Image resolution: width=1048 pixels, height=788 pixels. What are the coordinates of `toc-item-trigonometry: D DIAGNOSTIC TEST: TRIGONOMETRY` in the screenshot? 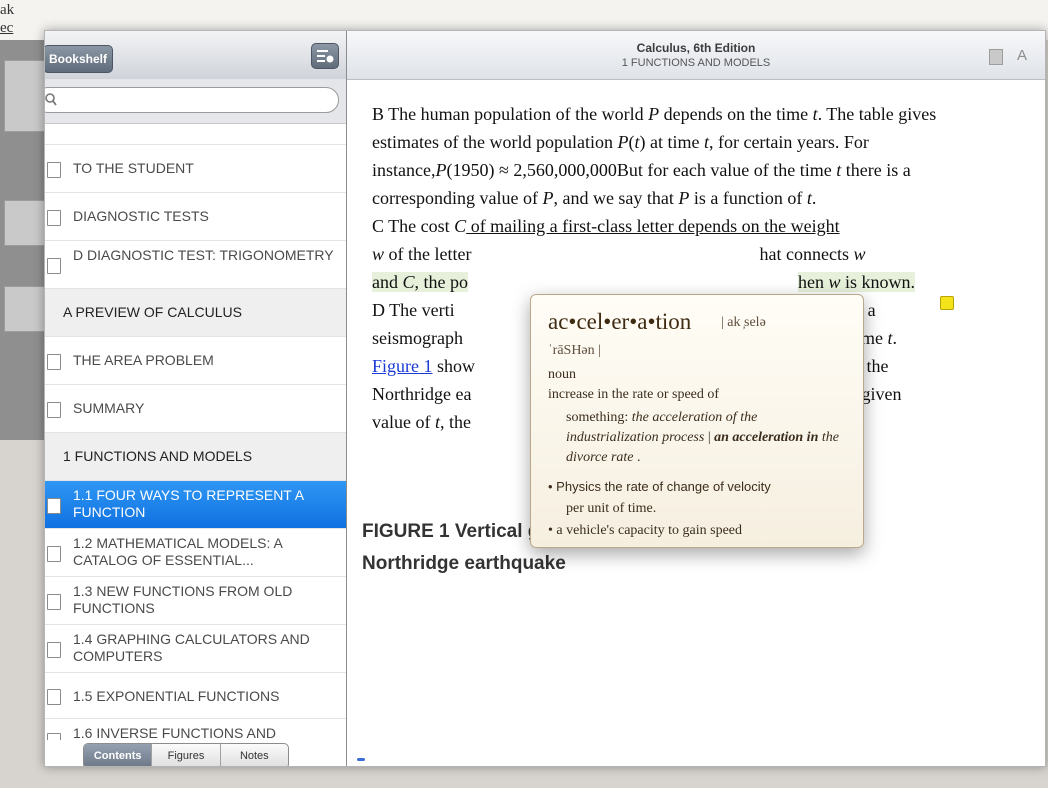 It's located at (195, 265).